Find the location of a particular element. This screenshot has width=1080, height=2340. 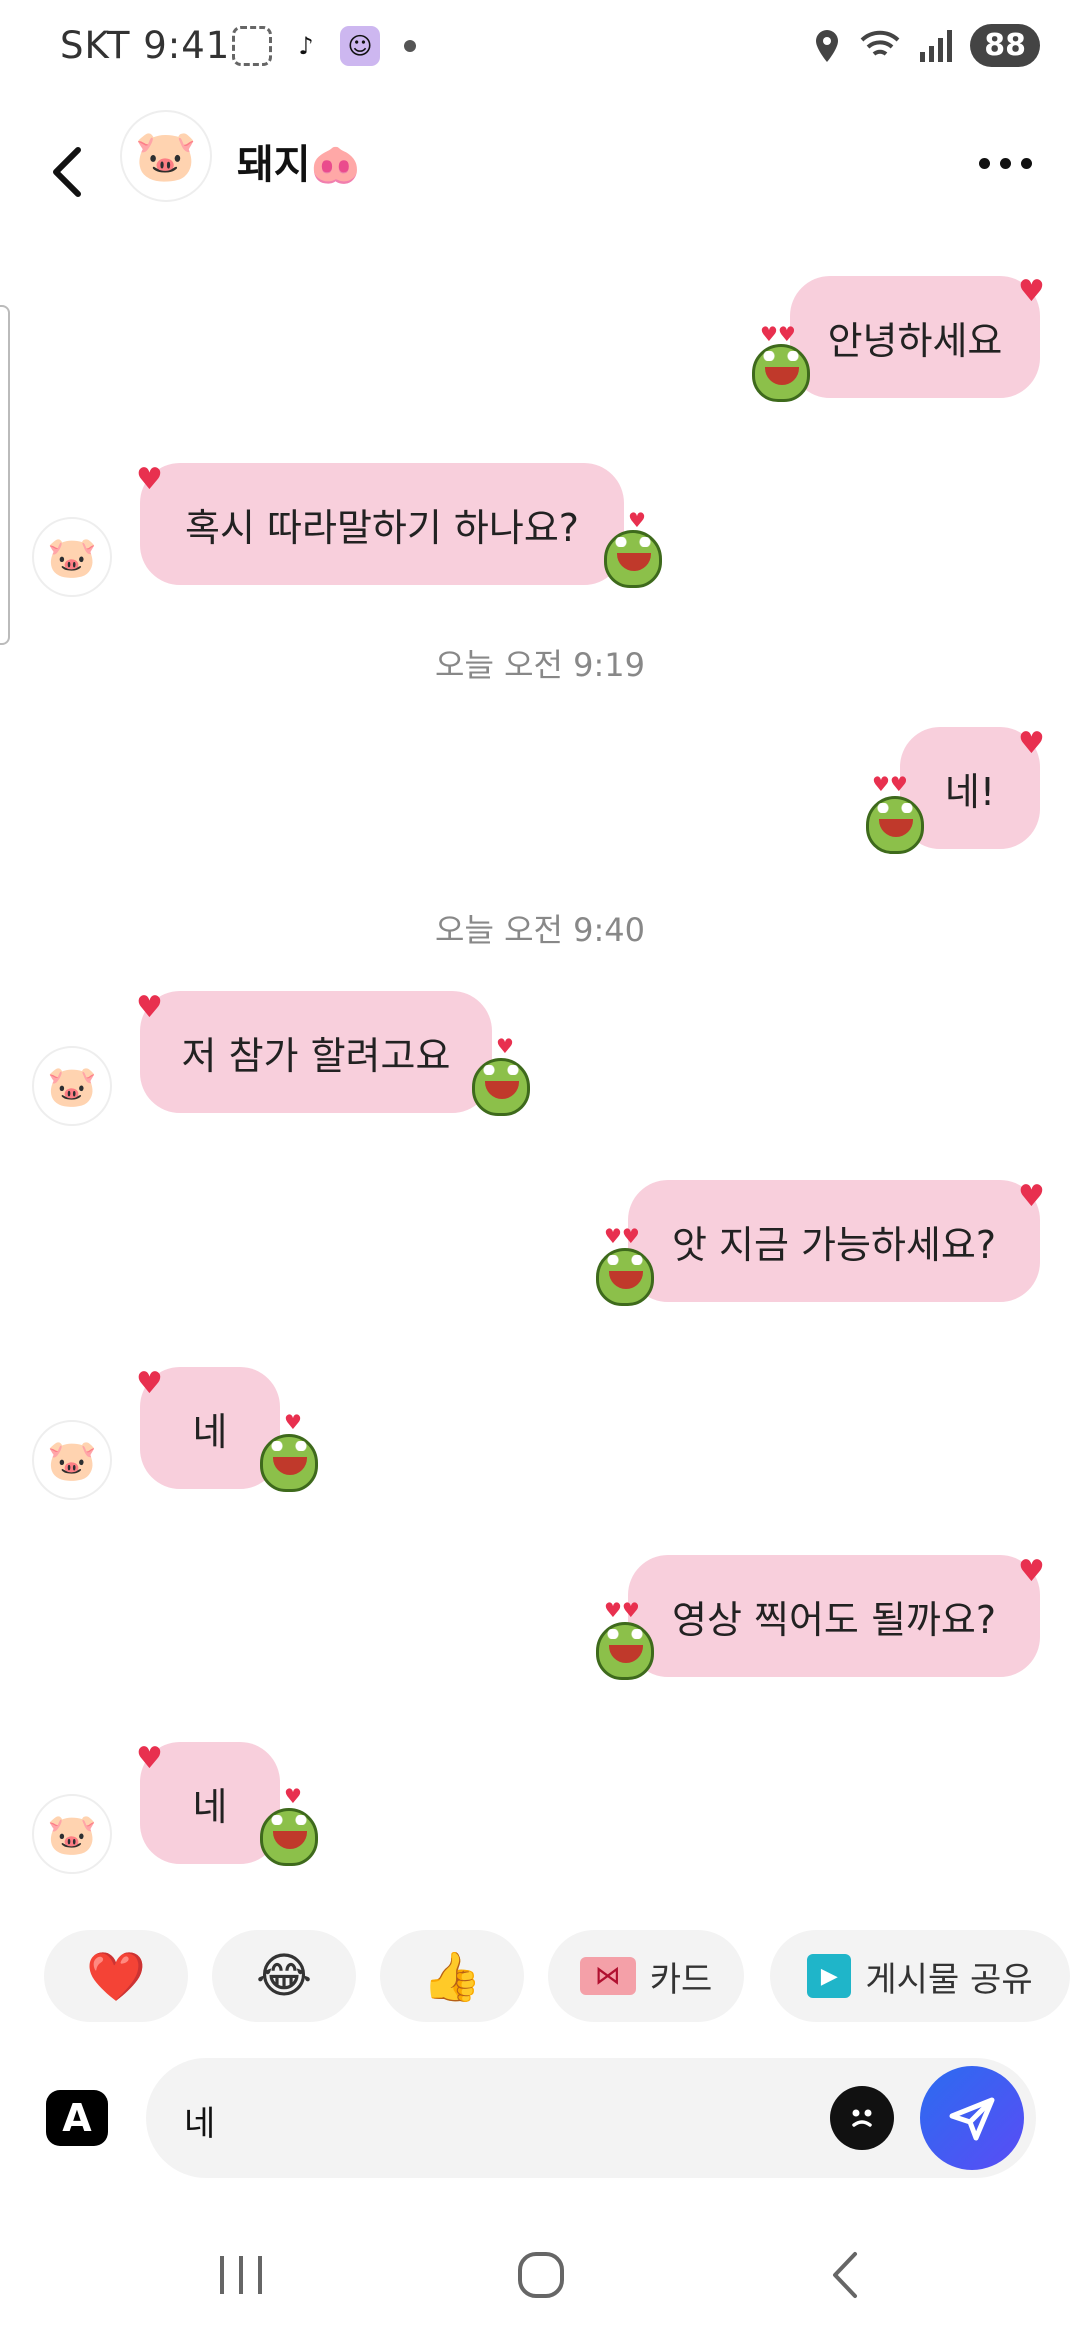

contact-avatar: 🐷 is located at coordinates (166, 156).